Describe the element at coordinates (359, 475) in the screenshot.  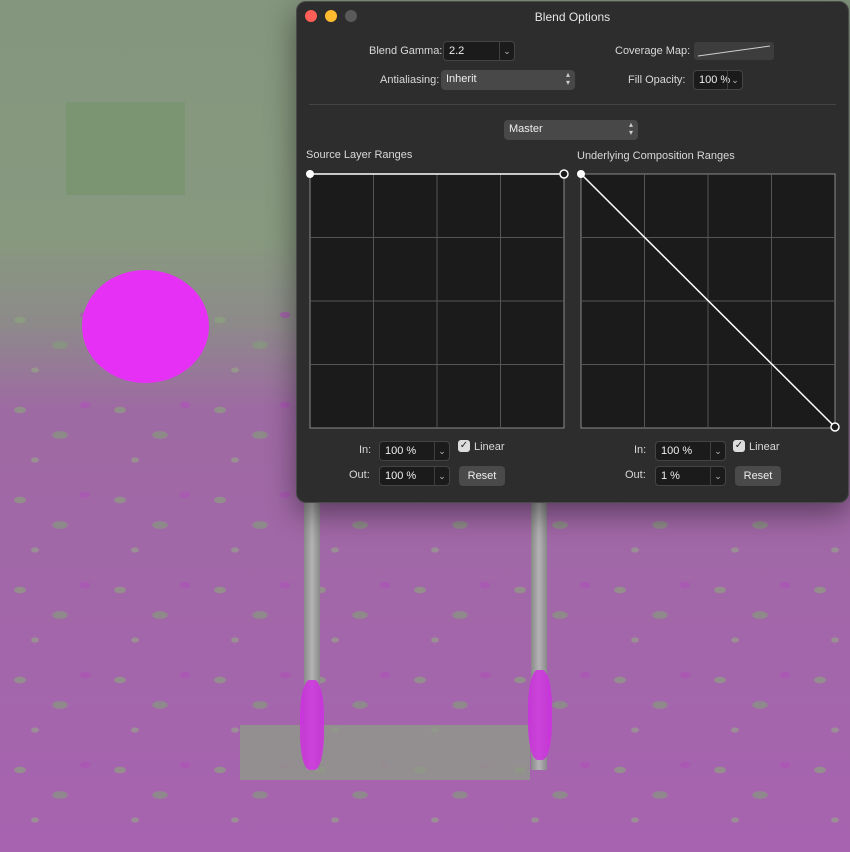
I see `source-out-label: Out:` at that location.